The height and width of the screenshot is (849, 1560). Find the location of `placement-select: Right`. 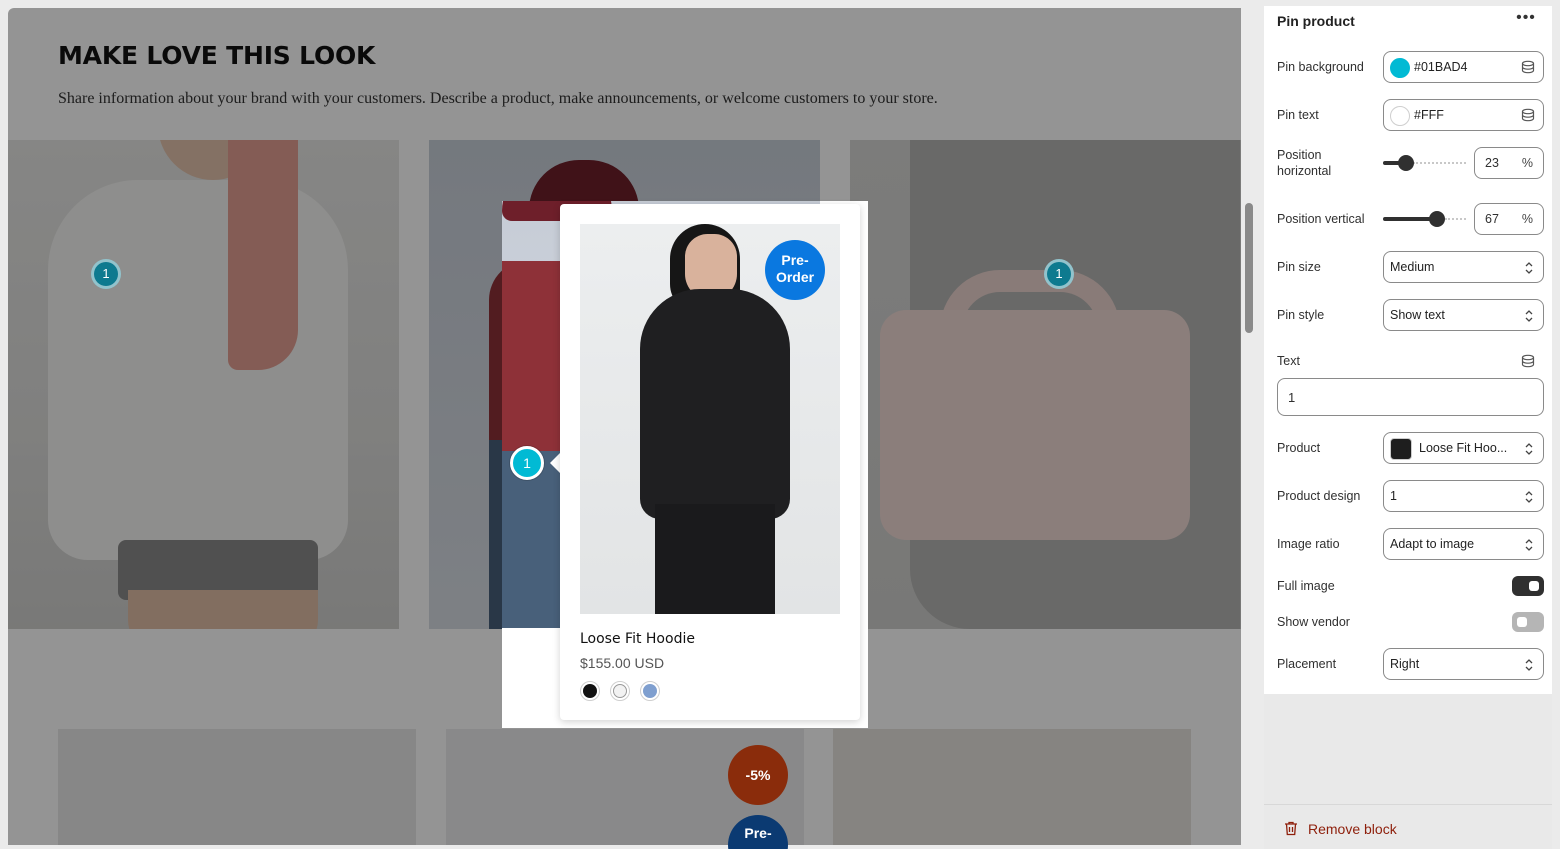

placement-select: Right is located at coordinates (1463, 664).